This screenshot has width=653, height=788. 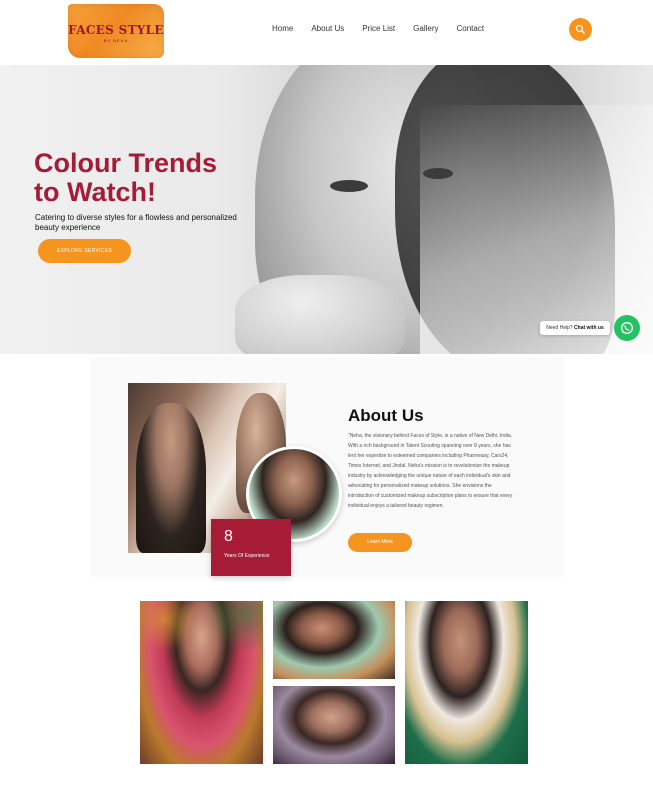 What do you see at coordinates (559, 328) in the screenshot?
I see `whatsapp-label-prefix: Need Help?` at bounding box center [559, 328].